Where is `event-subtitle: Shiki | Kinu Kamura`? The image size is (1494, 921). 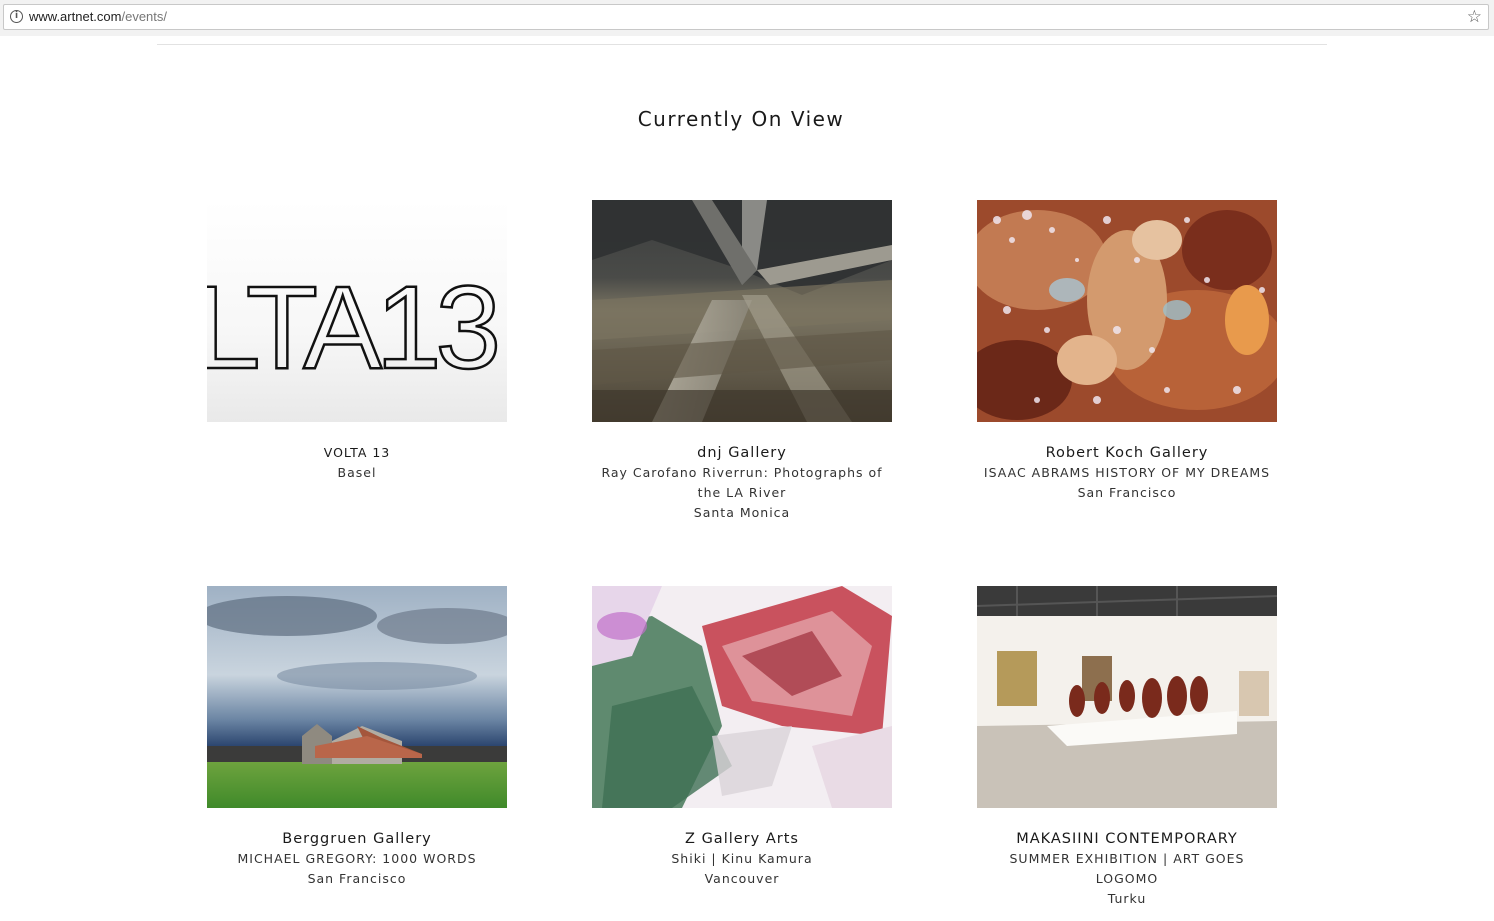
event-subtitle: Shiki | Kinu Kamura is located at coordinates (742, 858).